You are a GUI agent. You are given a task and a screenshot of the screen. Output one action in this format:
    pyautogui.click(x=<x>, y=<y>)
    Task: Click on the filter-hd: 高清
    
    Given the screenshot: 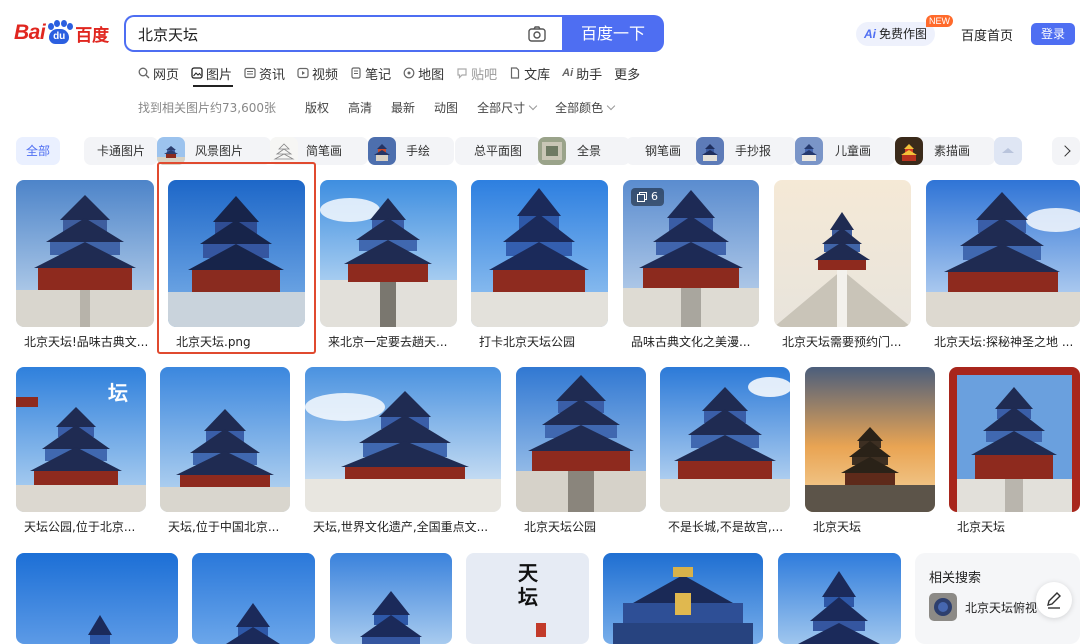 What is the action you would take?
    pyautogui.click(x=360, y=107)
    